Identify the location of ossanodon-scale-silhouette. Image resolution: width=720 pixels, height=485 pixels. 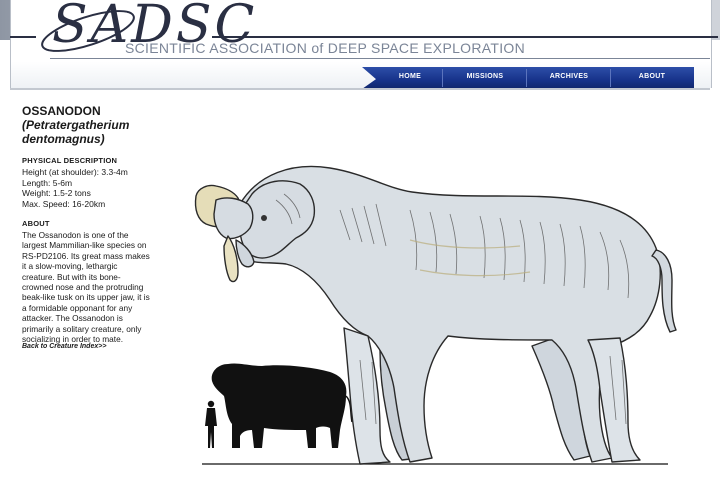
(279, 405).